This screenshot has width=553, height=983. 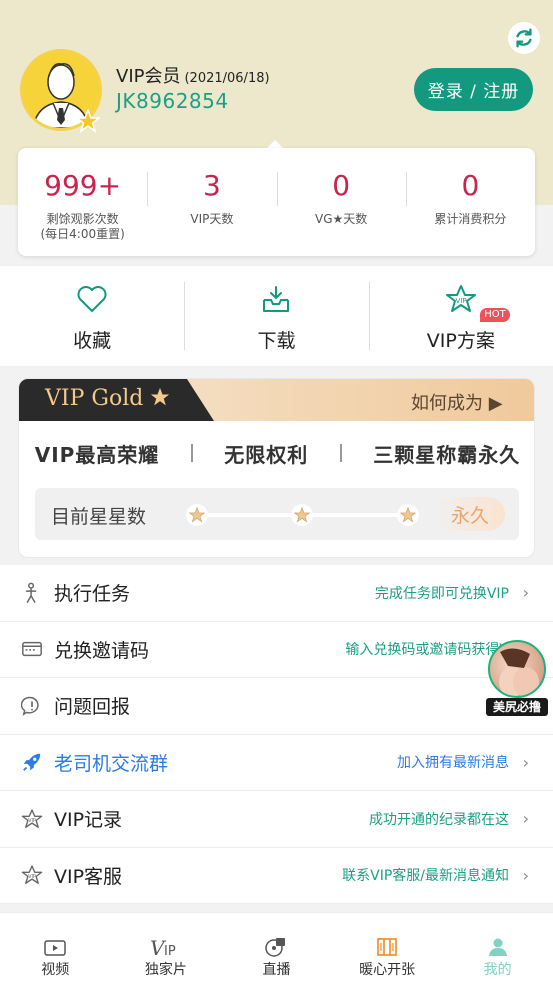 I want to click on menu-title: 问题回报, so click(x=92, y=707).